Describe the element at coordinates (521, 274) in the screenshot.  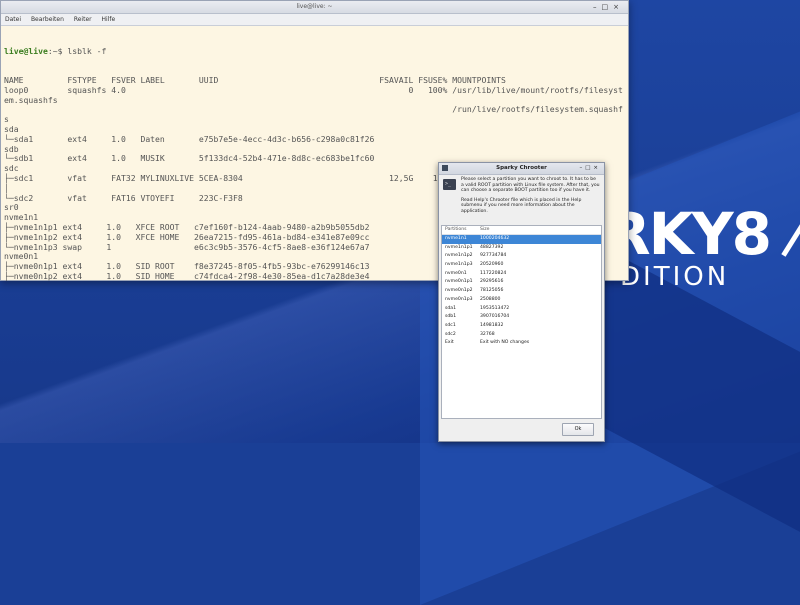
I see `partition-row: nvme0n1 117220824` at that location.